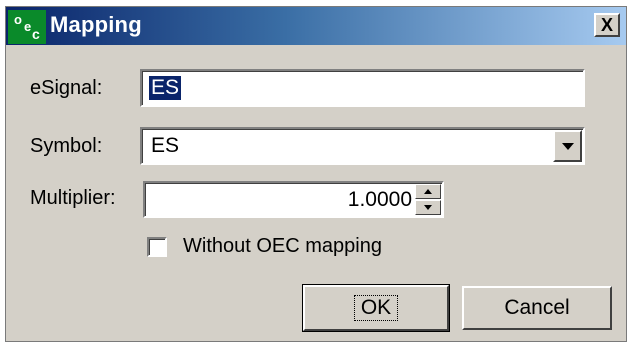 This screenshot has height=347, width=635. I want to click on multiplier-spin-buttons, so click(428, 199).